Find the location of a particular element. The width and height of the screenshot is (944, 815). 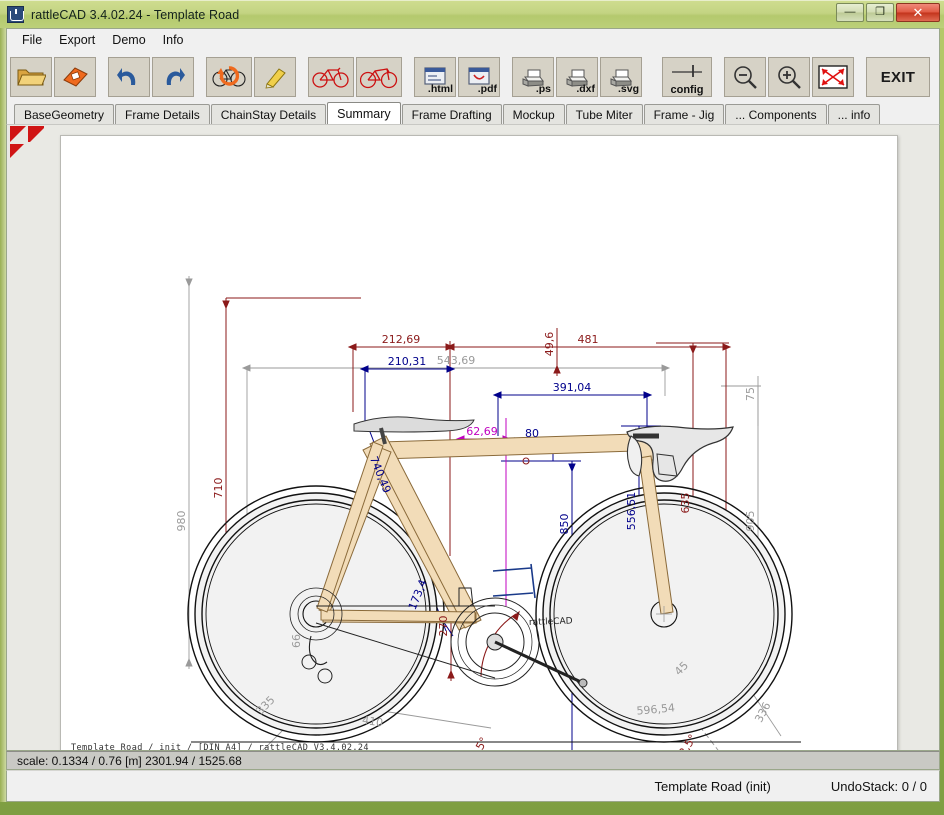

dim-text-80: 80 is located at coordinates (532, 433).